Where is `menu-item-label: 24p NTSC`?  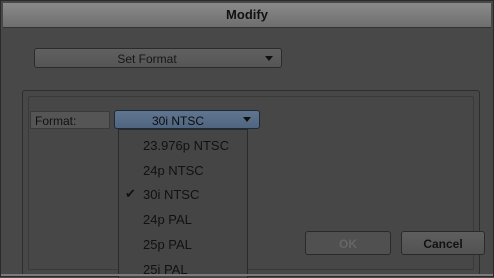
menu-item-label: 24p NTSC is located at coordinates (173, 170).